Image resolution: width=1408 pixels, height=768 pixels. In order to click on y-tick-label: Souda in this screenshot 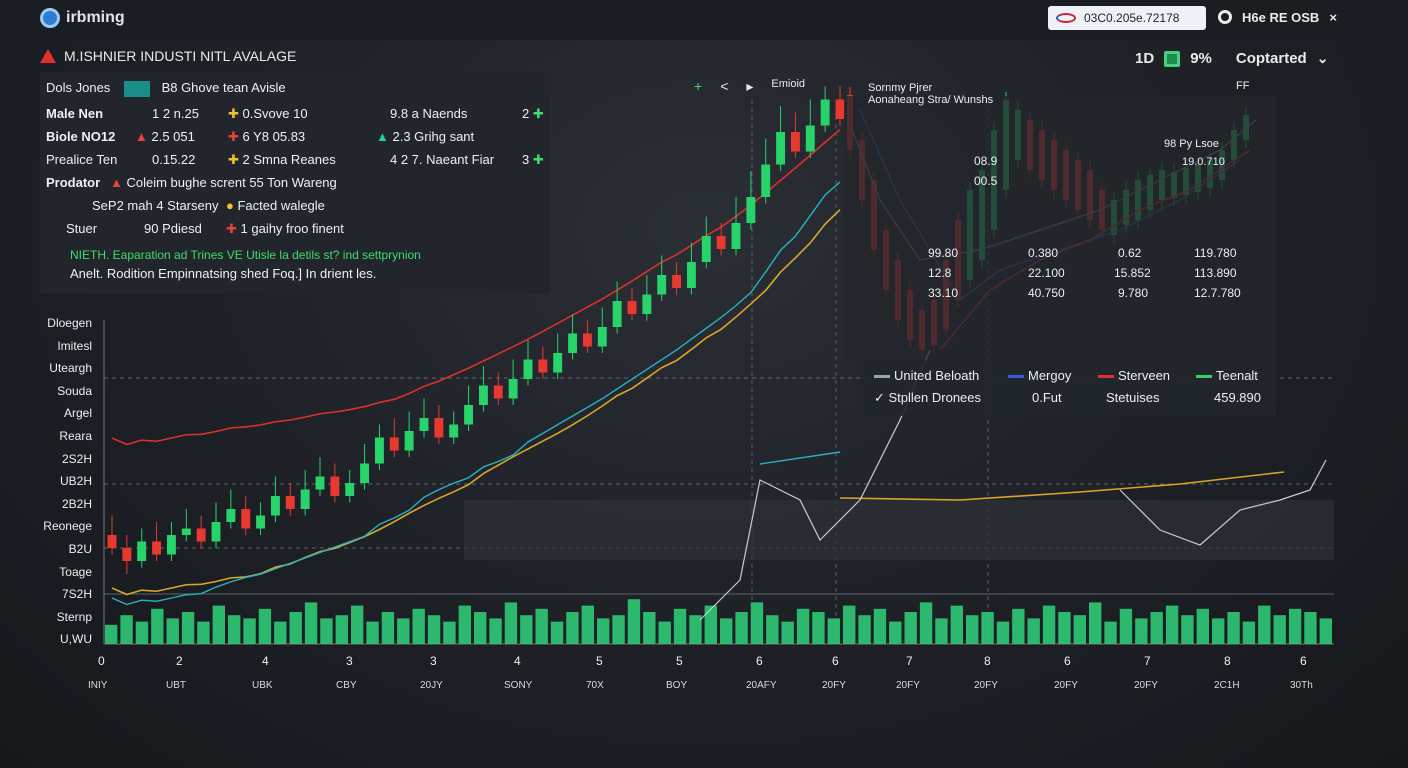, I will do `click(74, 390)`.